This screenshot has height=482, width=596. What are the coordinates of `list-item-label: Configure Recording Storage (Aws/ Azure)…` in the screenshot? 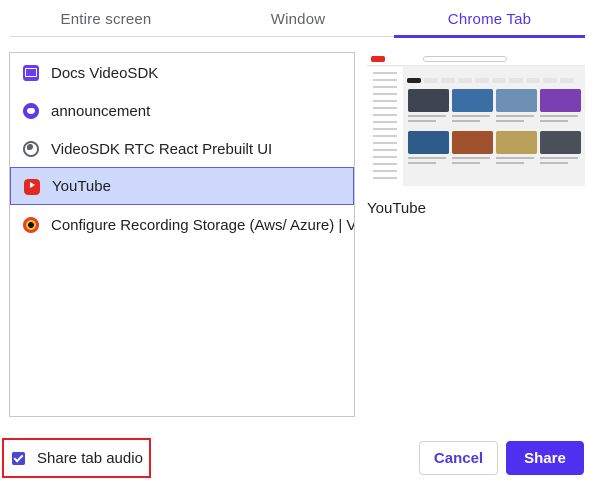 It's located at (203, 225).